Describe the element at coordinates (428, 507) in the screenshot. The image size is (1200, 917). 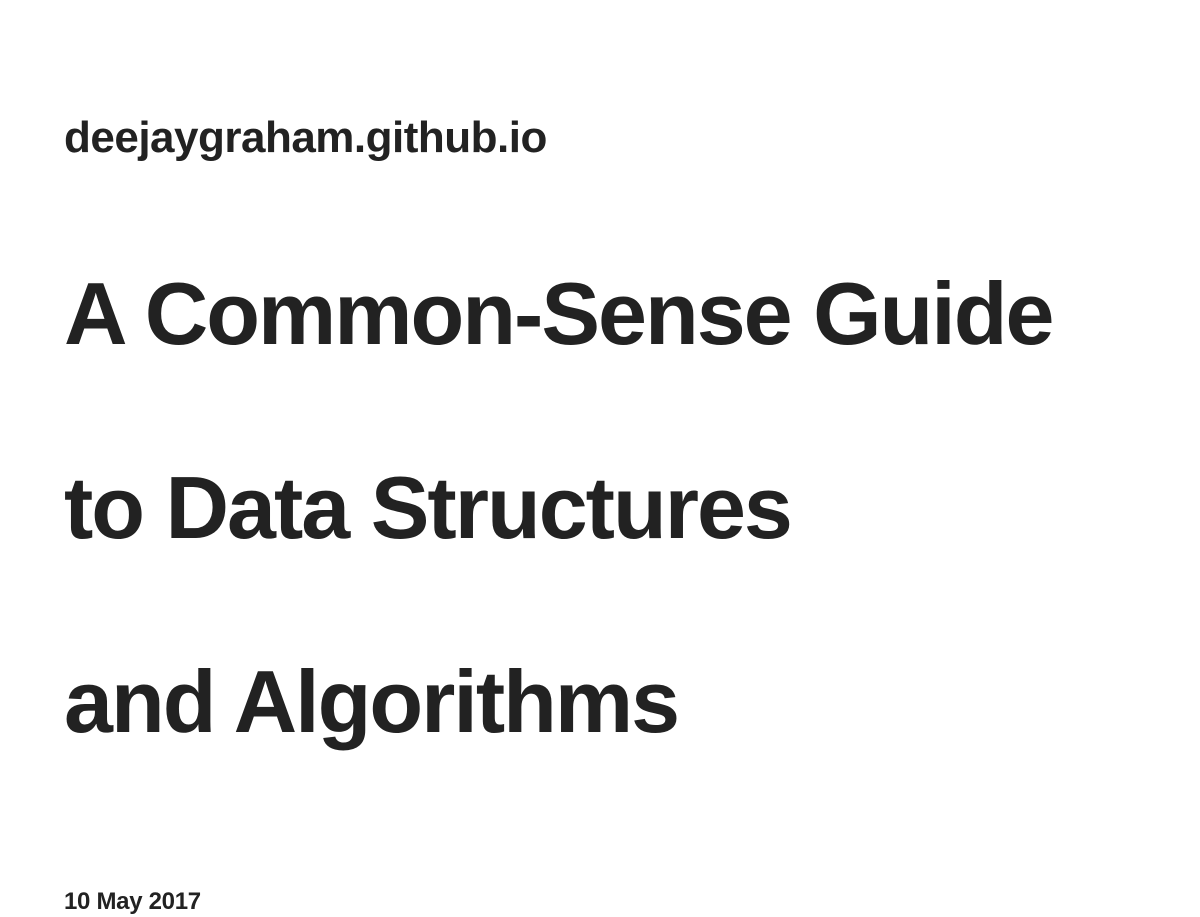
I see `post-title-line: to Data Structures` at that location.